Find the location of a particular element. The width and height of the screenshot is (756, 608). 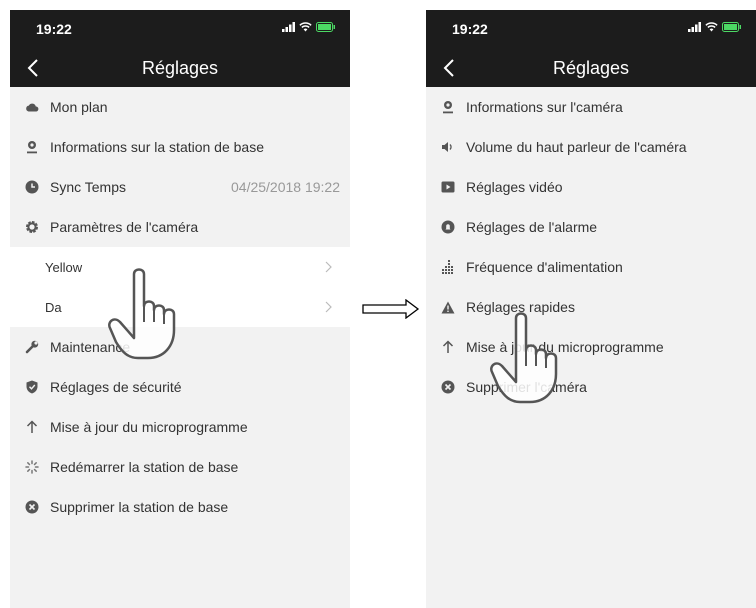

menu-item-alarm-settings: Réglages de l'alarme is located at coordinates (591, 227).